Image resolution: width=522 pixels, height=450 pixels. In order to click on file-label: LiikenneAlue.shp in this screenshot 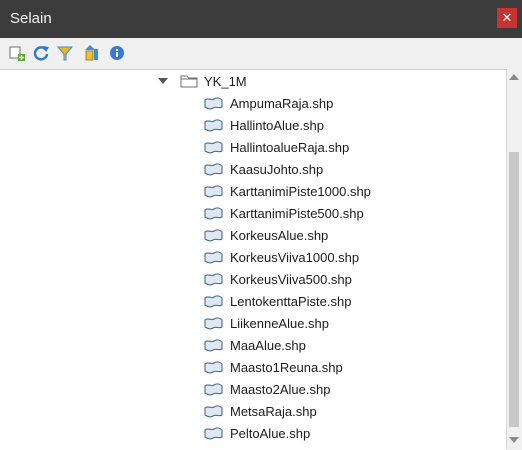, I will do `click(280, 323)`.